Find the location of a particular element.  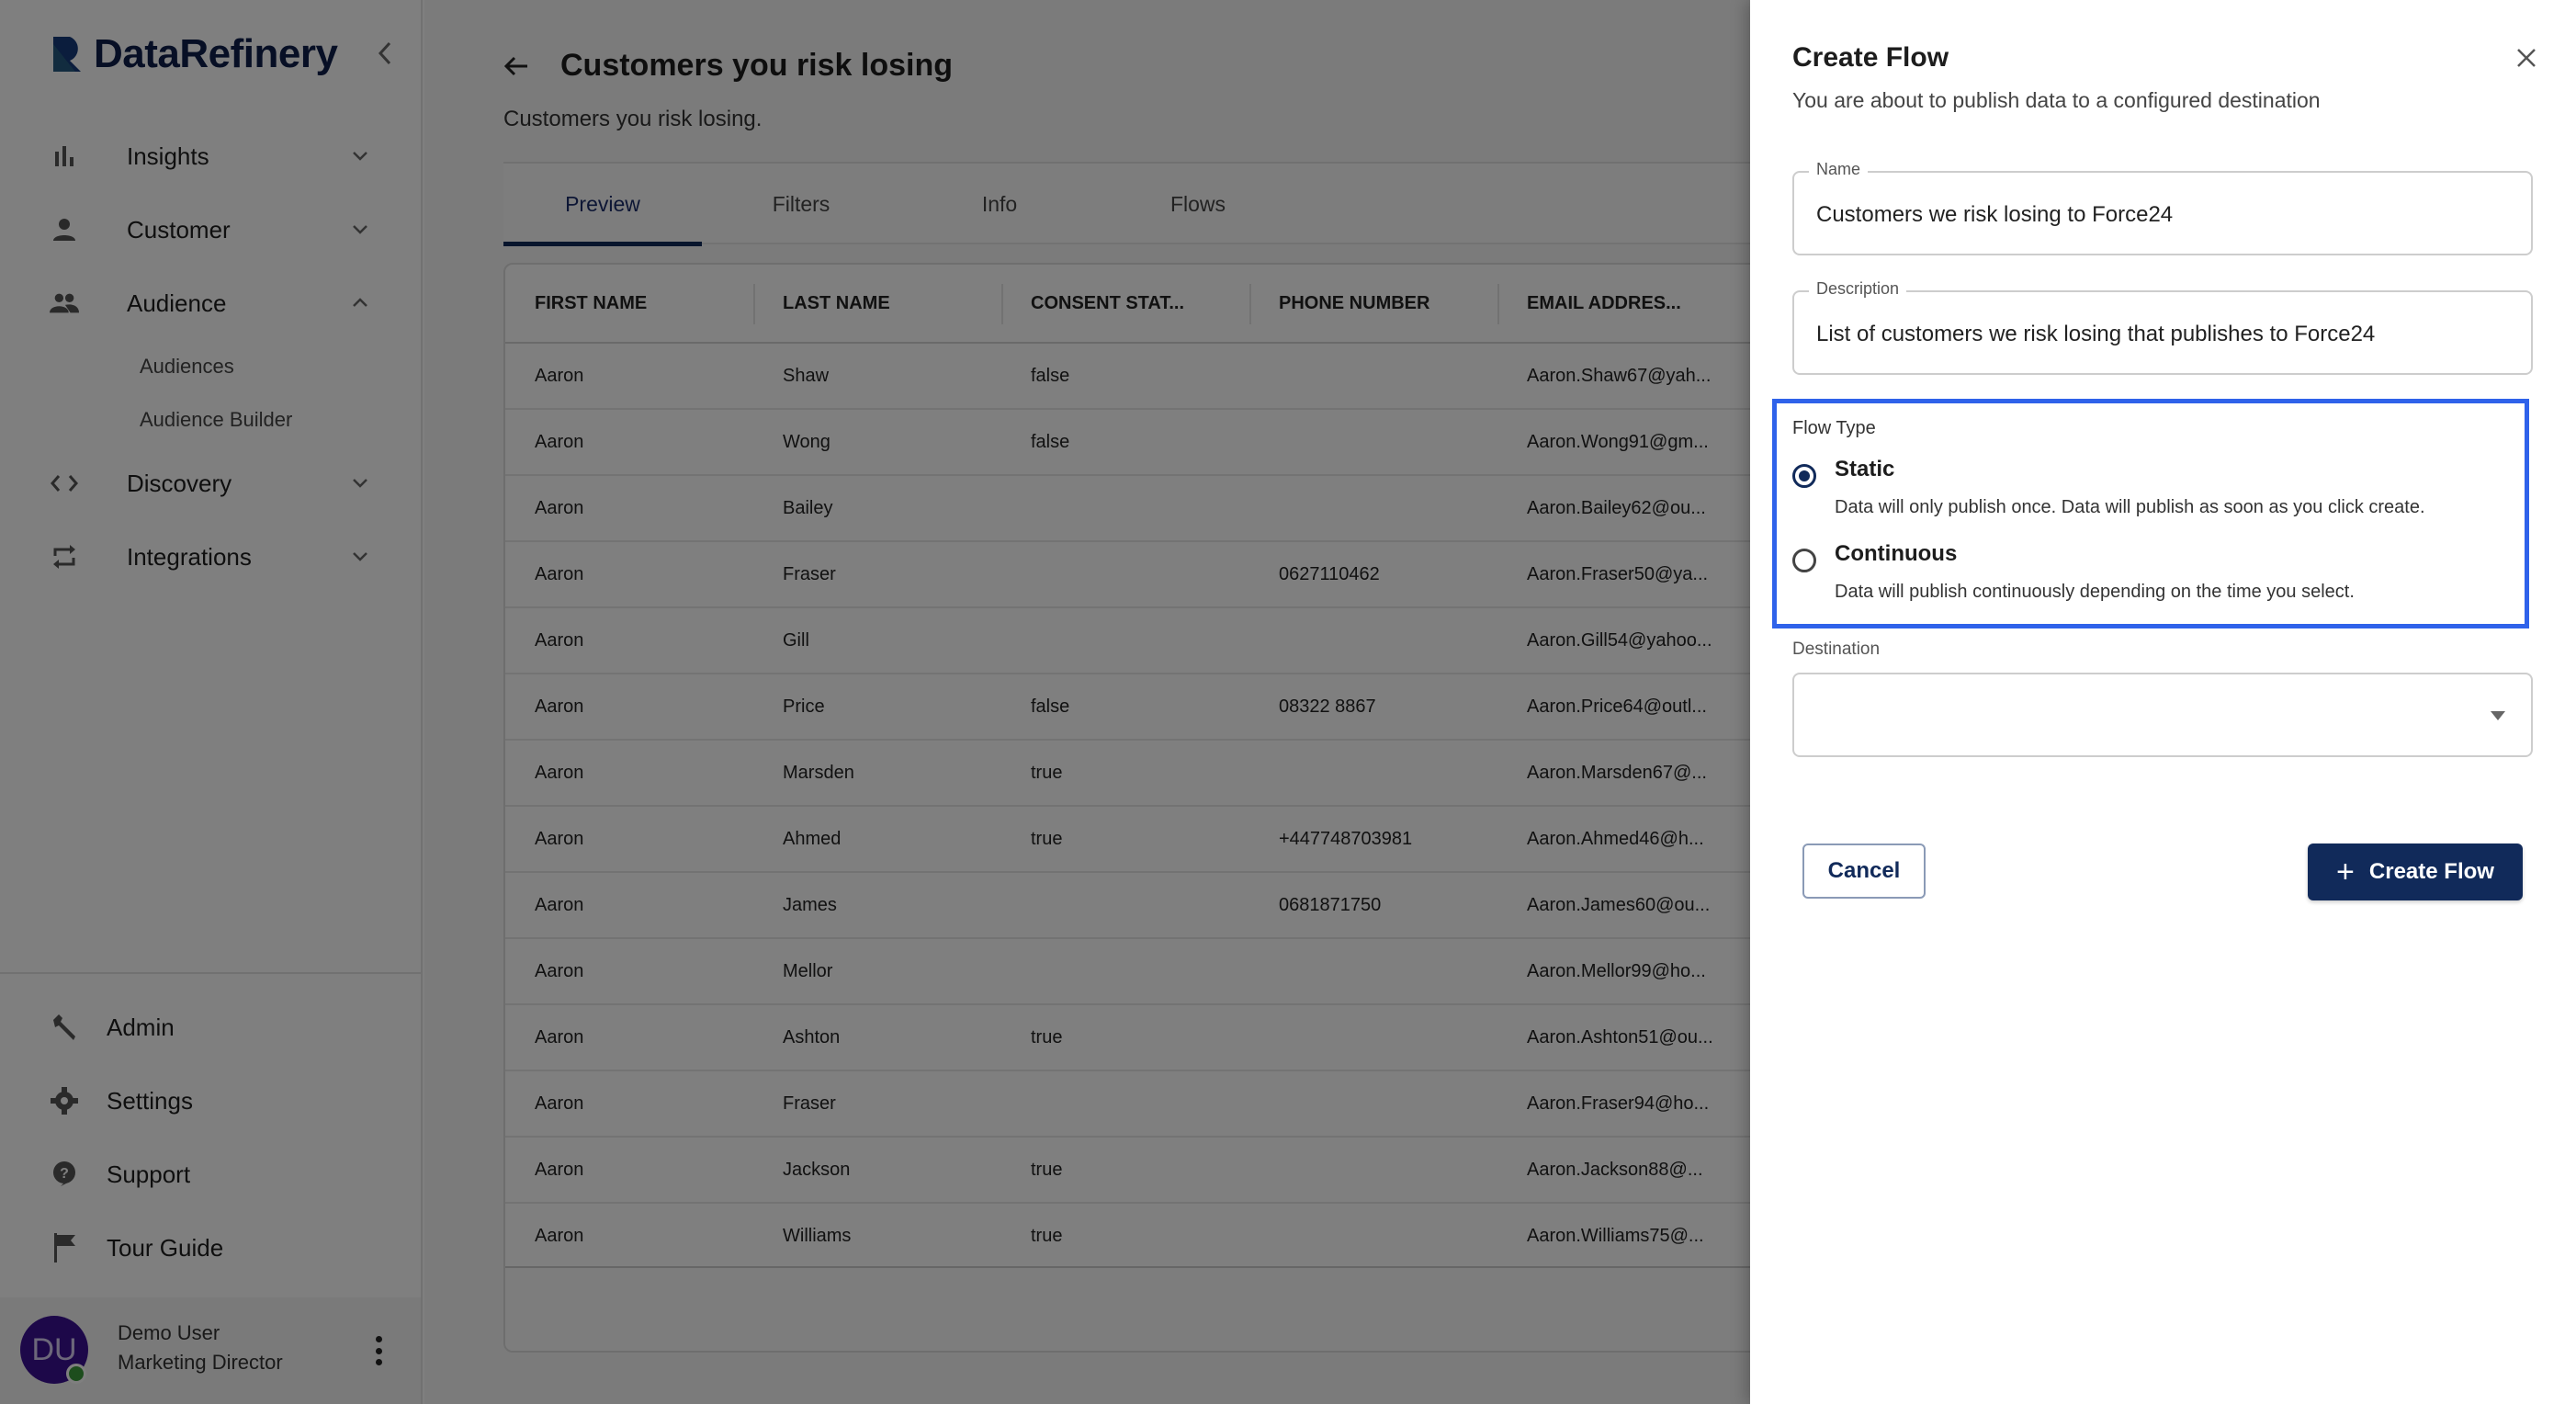

destination-select is located at coordinates (2162, 715).